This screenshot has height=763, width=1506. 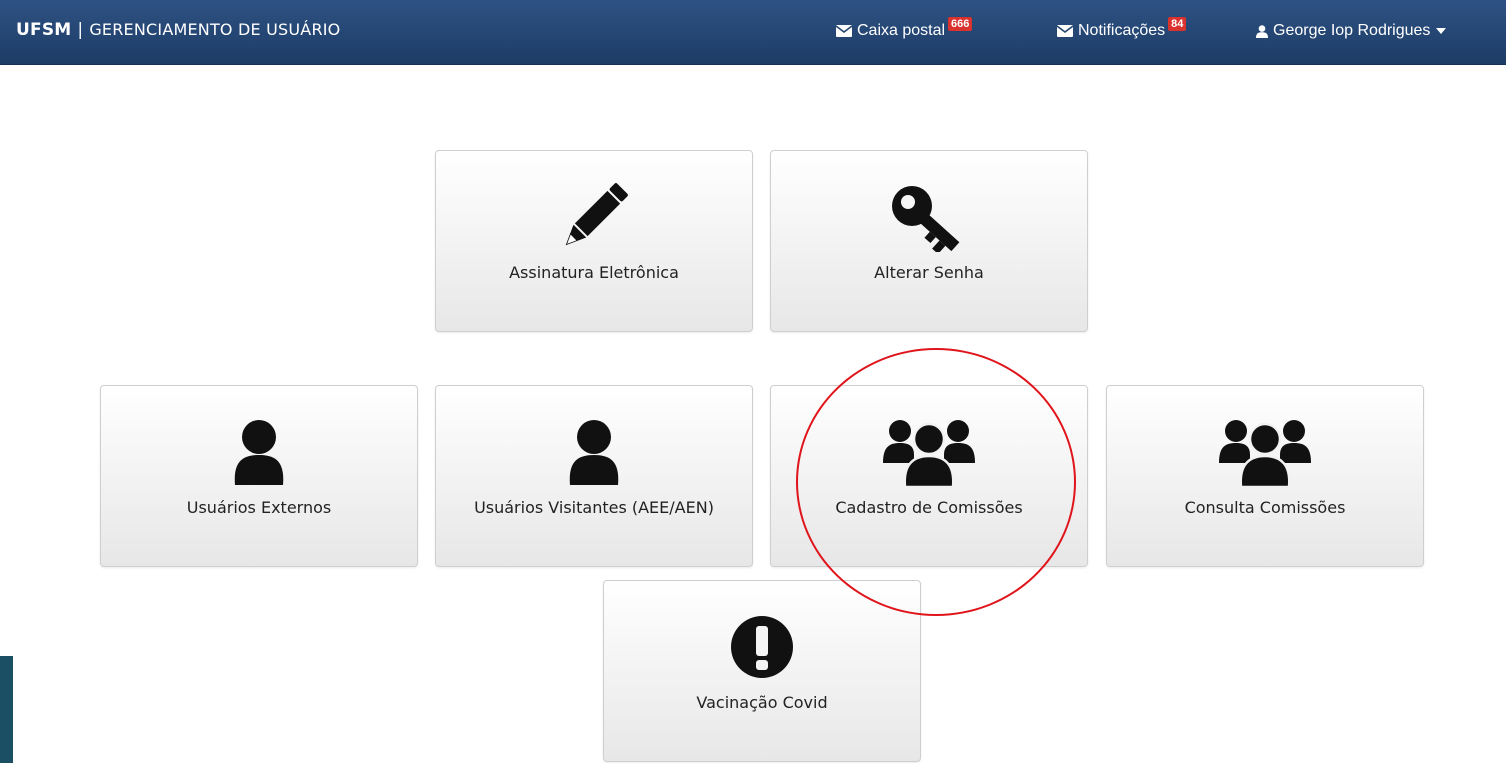 I want to click on left-edge-panel, so click(x=6, y=709).